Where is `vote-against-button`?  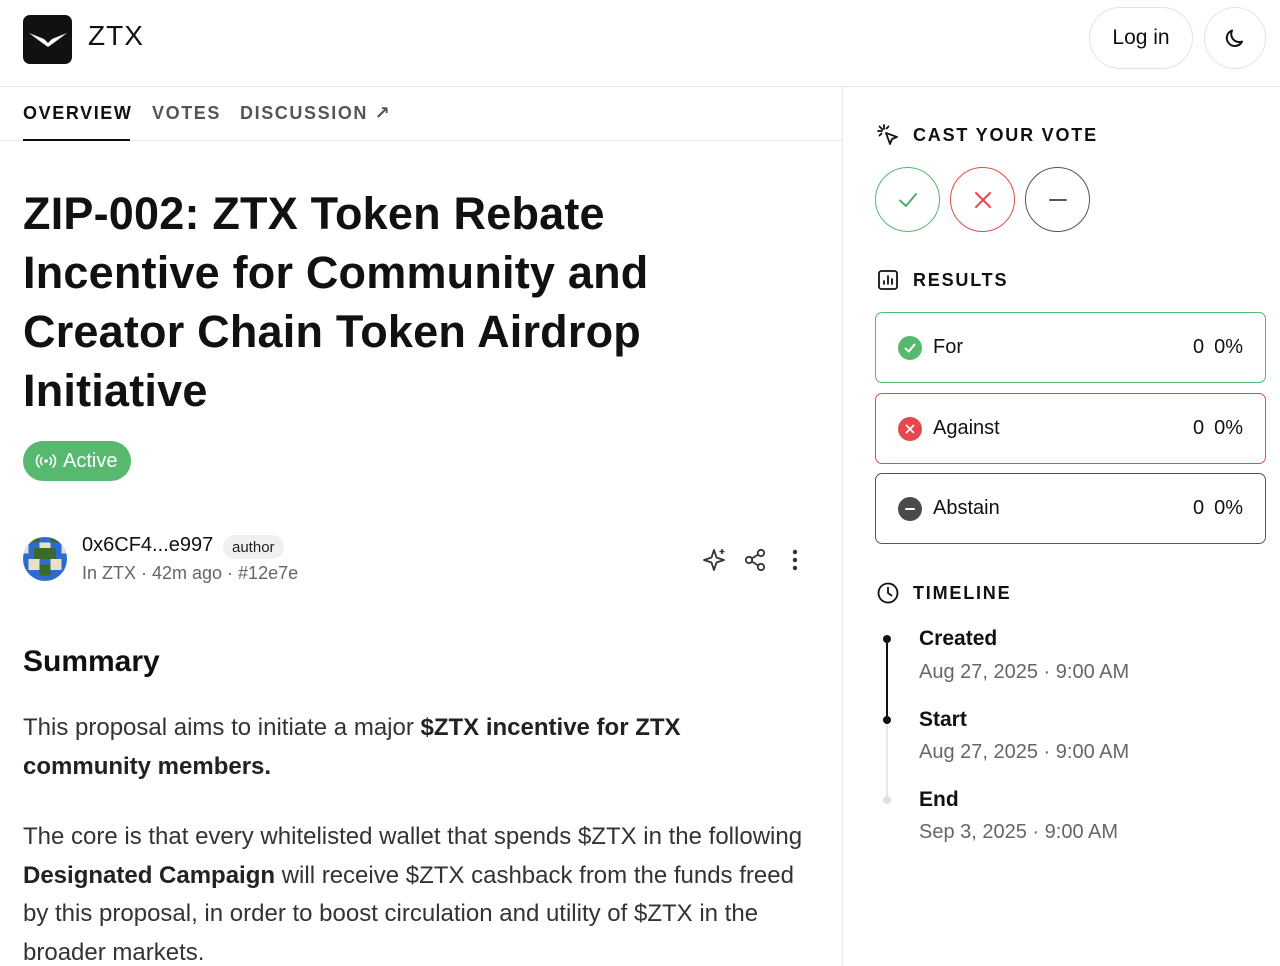 vote-against-button is located at coordinates (982, 199).